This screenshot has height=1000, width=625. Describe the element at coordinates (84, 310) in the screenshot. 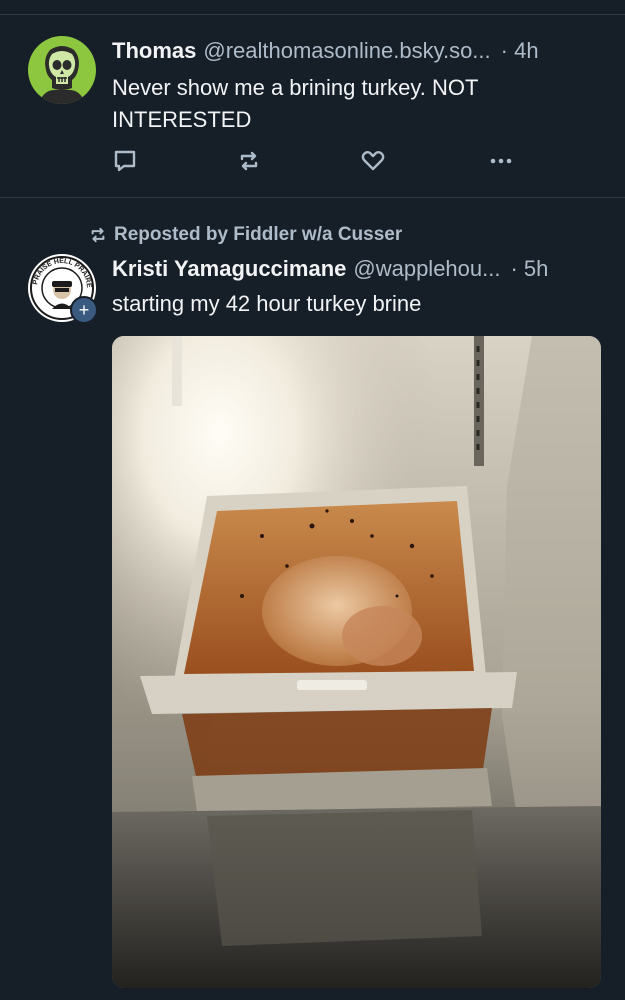

I see `follow-plus-button: +` at that location.